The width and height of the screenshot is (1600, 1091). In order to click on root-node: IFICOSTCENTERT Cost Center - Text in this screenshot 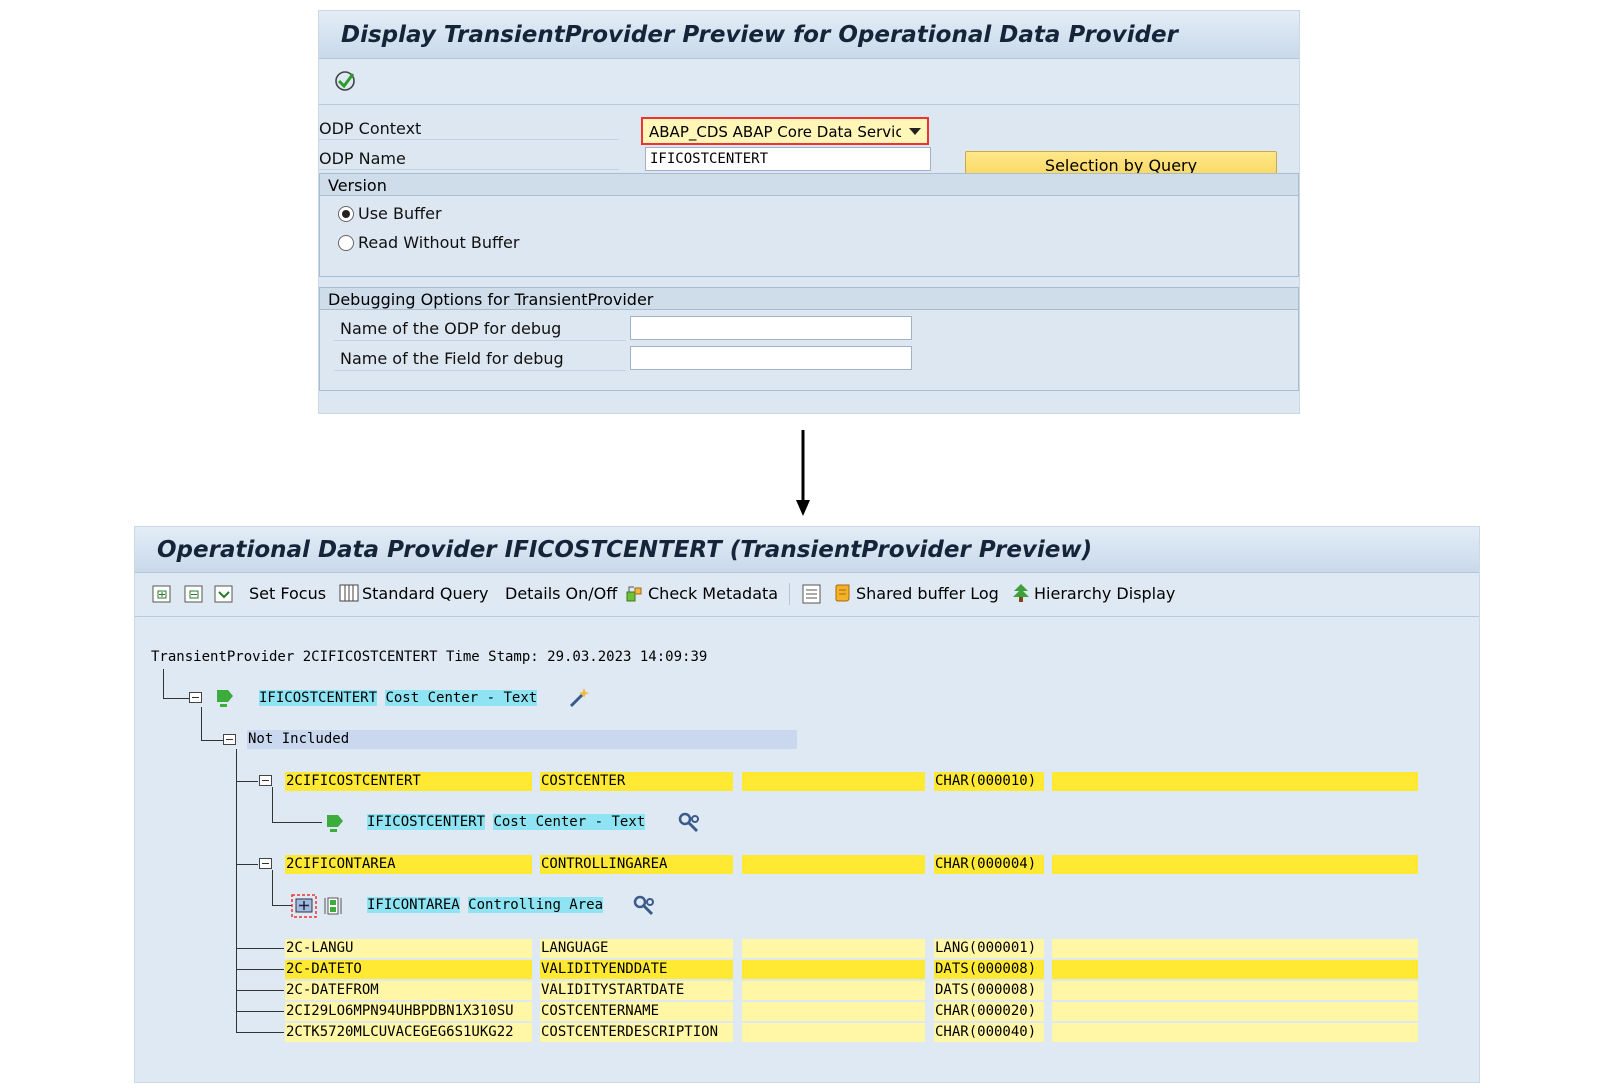, I will do `click(398, 698)`.